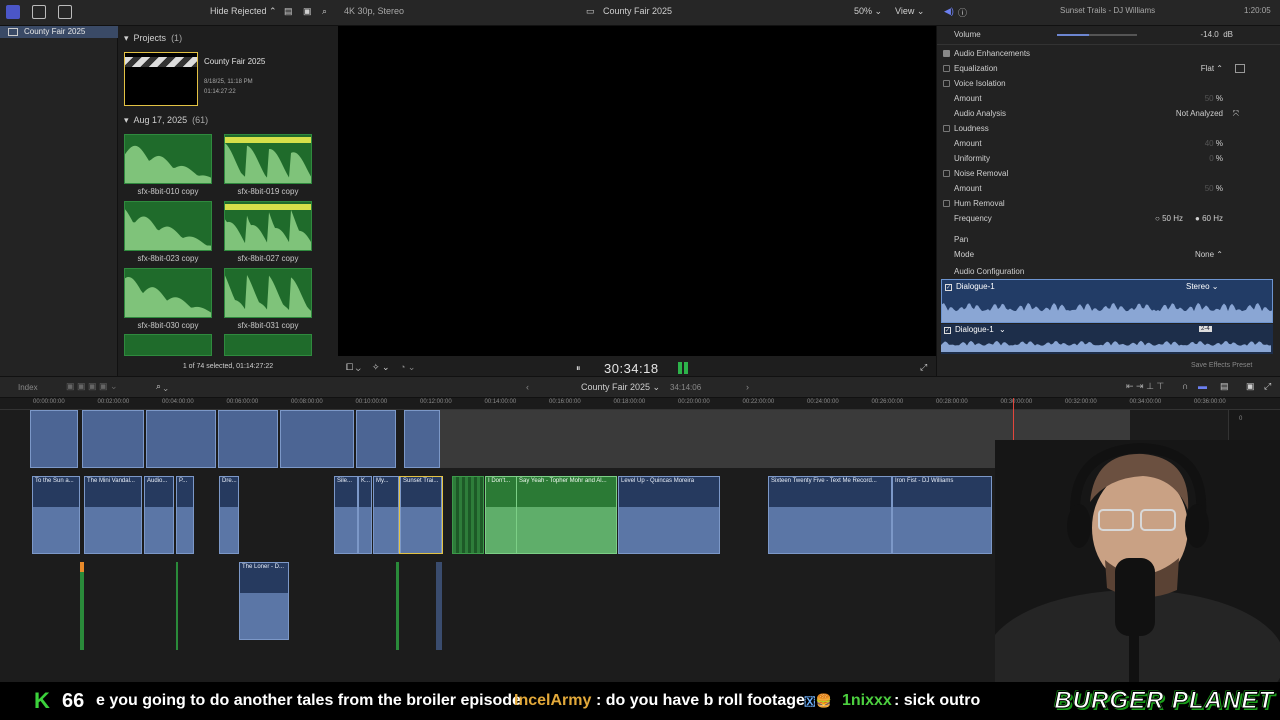 The height and width of the screenshot is (720, 1280). I want to click on photos-icon, so click(39, 12).